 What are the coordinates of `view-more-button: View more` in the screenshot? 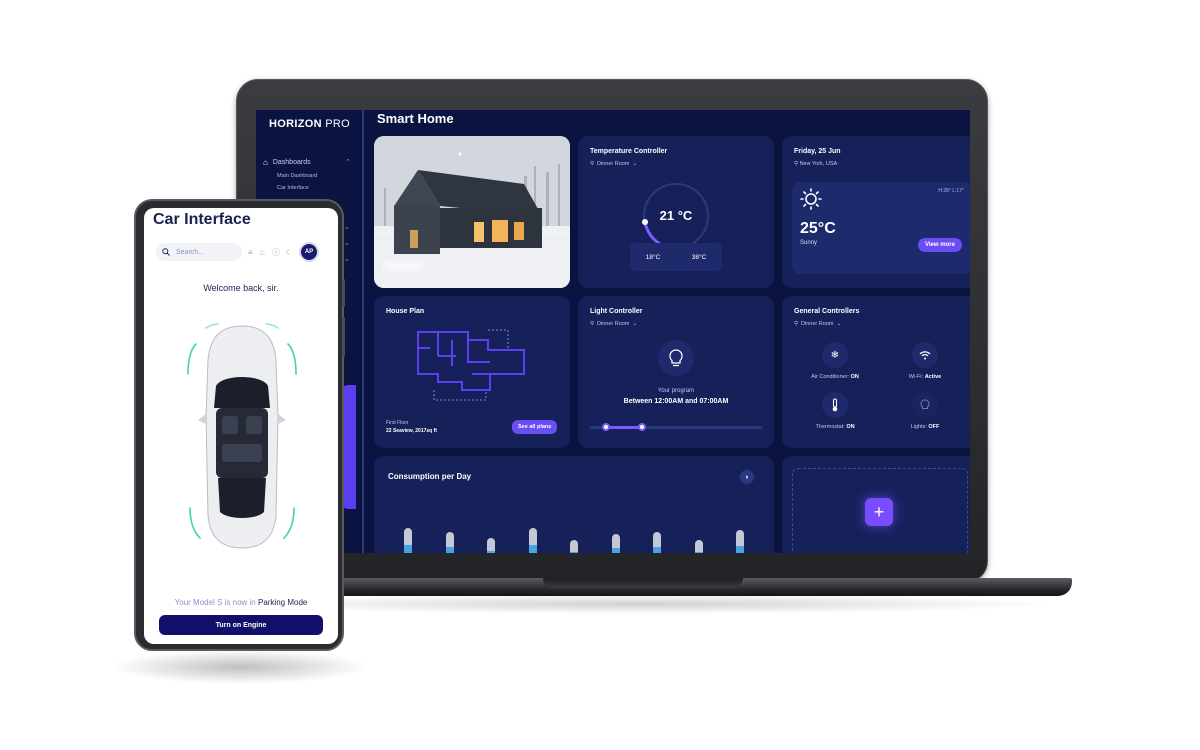 It's located at (940, 245).